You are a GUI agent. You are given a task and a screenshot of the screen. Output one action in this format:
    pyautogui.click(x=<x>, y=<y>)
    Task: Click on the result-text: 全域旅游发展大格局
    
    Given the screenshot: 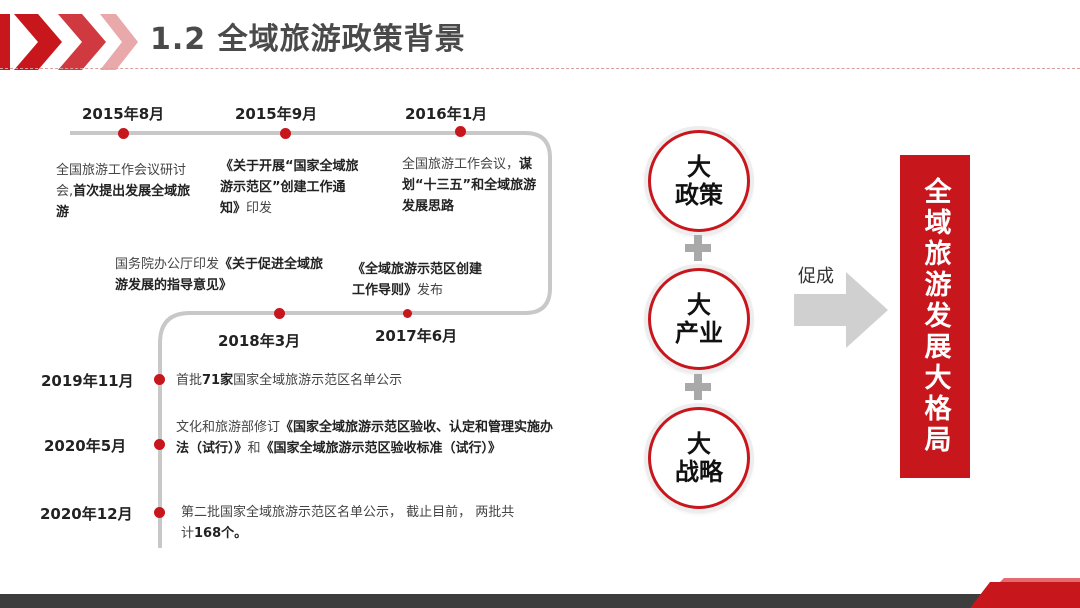 What is the action you would take?
    pyautogui.click(x=935, y=316)
    